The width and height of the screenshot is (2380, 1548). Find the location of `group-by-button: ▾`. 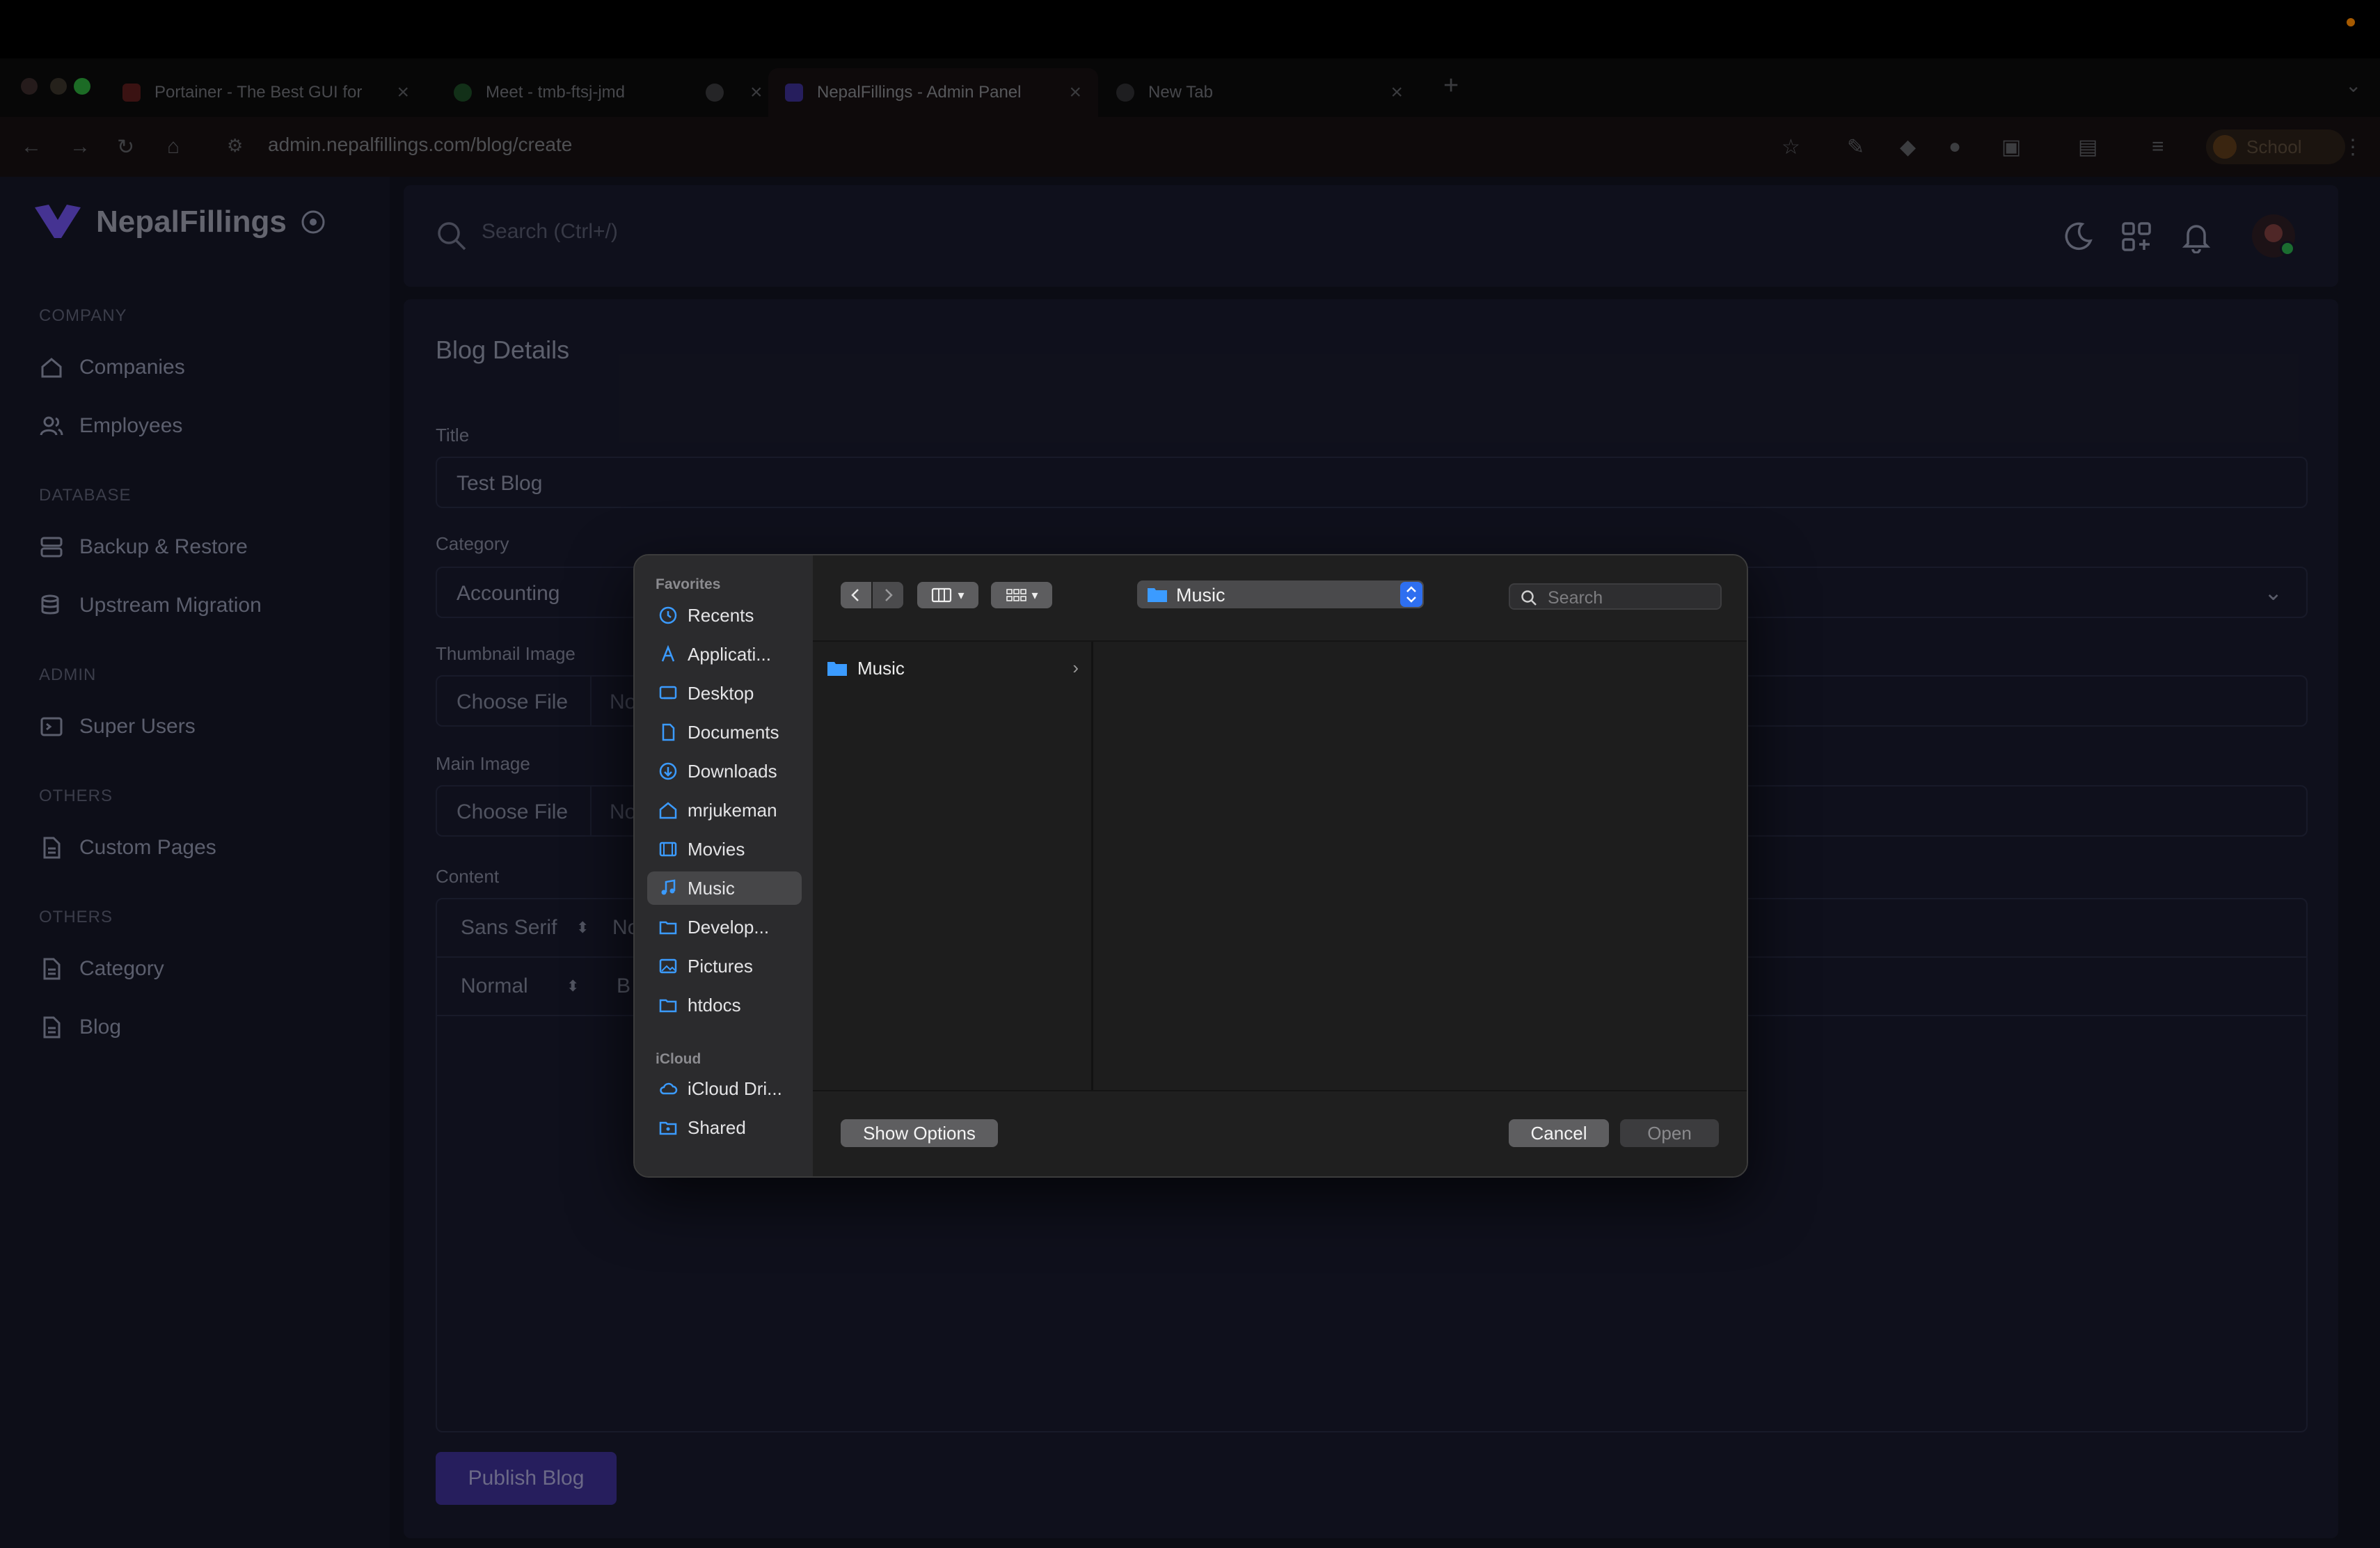

group-by-button: ▾ is located at coordinates (1021, 595).